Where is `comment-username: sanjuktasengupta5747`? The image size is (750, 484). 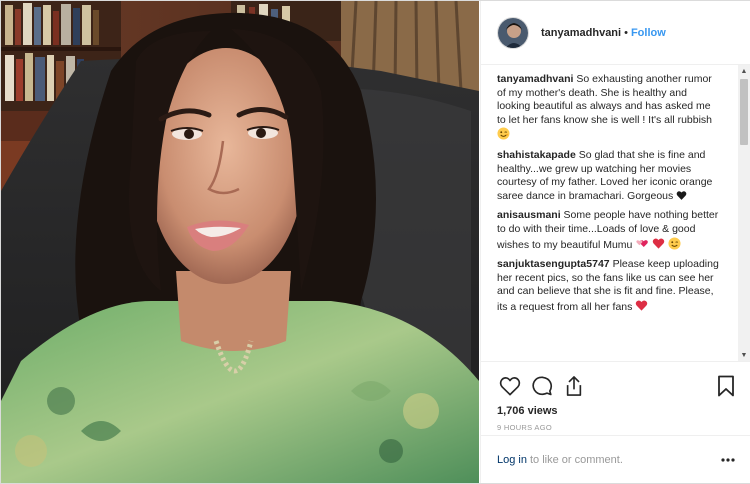
comment-username: sanjuktasengupta5747 is located at coordinates (553, 264).